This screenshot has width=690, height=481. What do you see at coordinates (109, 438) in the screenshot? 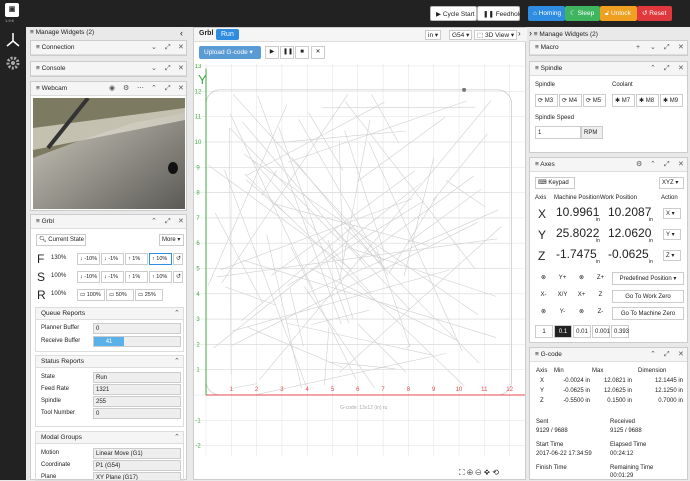
I see `modal-groups-header: Modal Groups ⌃` at bounding box center [109, 438].